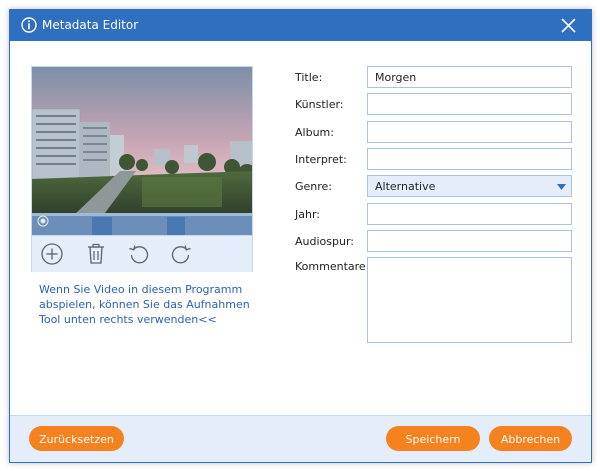 The image size is (600, 471). I want to click on comments-label: Kommentare:, so click(332, 266).